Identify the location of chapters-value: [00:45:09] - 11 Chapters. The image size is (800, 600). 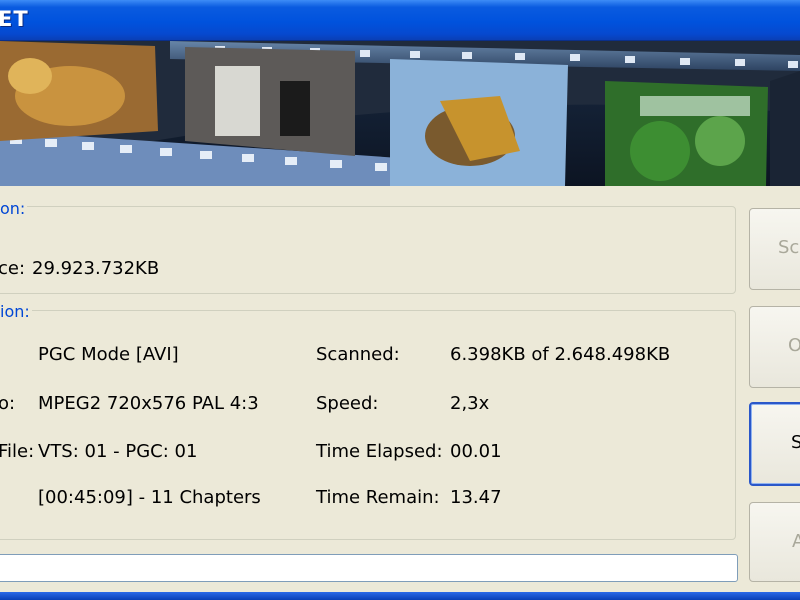
(149, 497).